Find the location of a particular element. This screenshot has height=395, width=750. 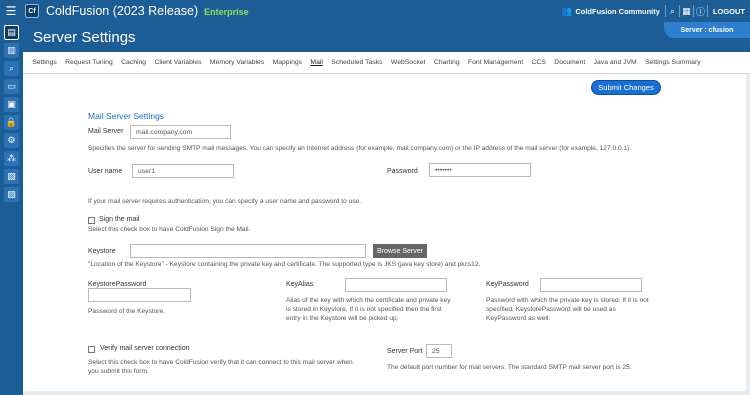

logout-button: LOGOUT is located at coordinates (729, 11).